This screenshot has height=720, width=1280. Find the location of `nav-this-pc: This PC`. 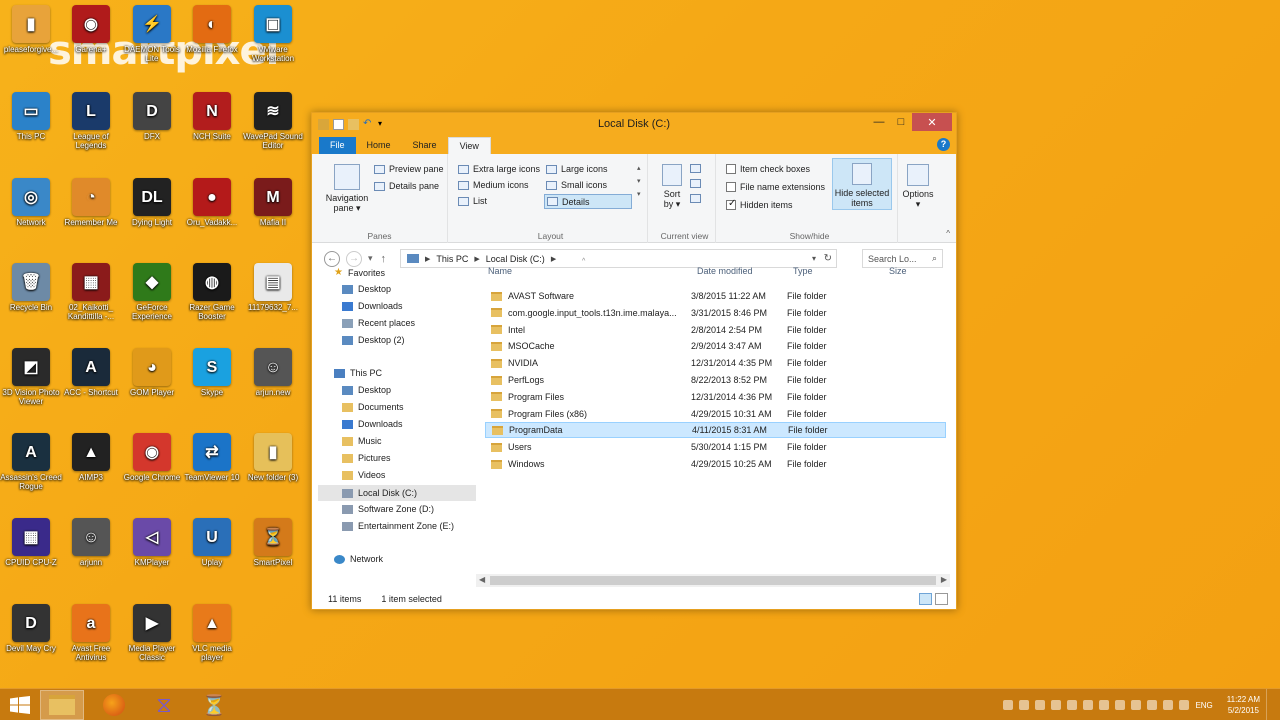

nav-this-pc: This PC is located at coordinates (358, 373).